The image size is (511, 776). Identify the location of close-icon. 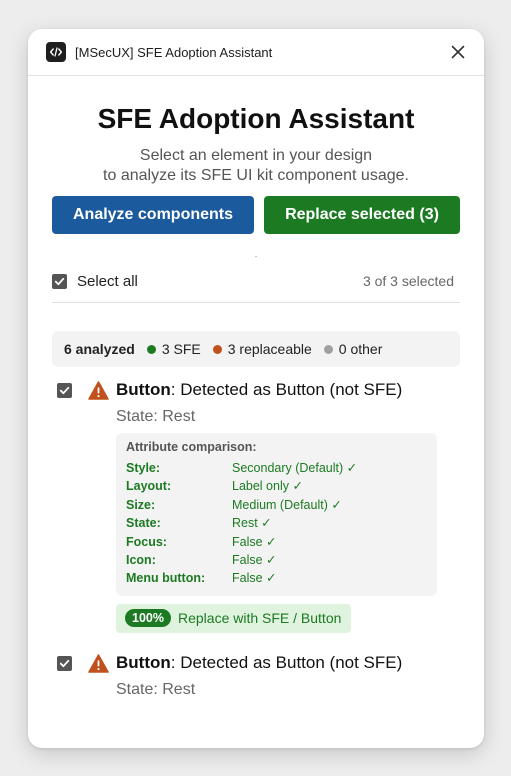
(458, 52).